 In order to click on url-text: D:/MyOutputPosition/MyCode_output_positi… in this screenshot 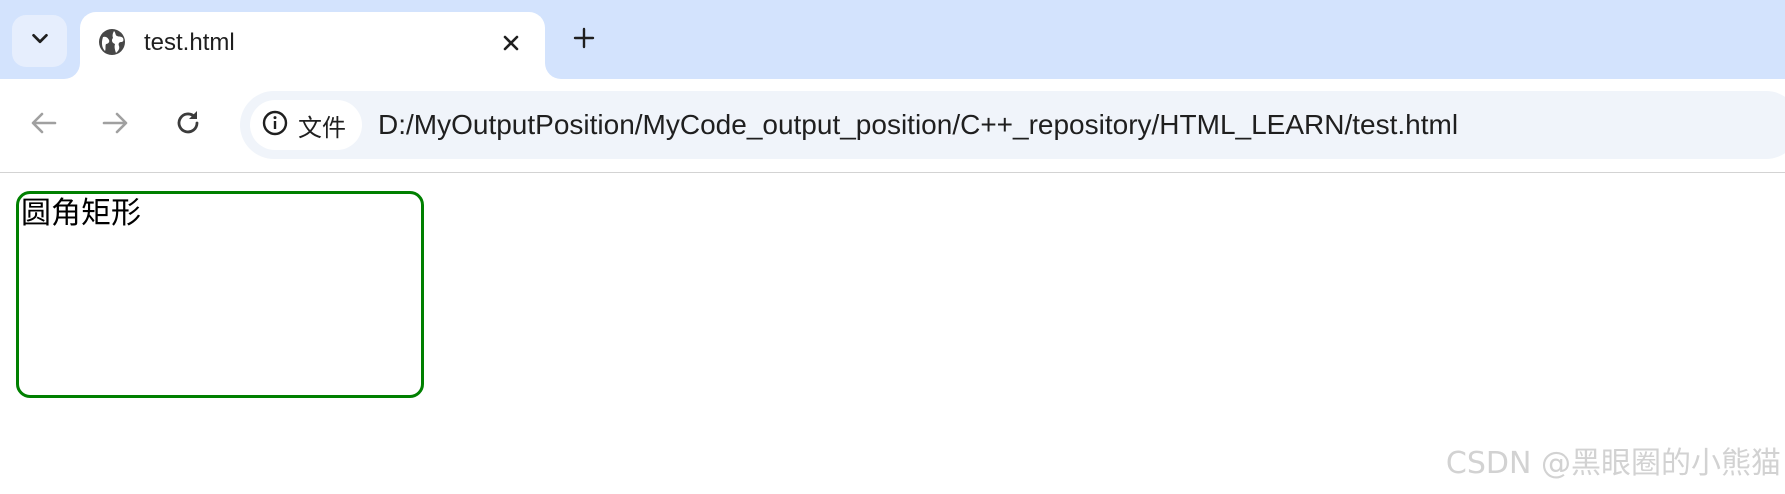, I will do `click(918, 125)`.